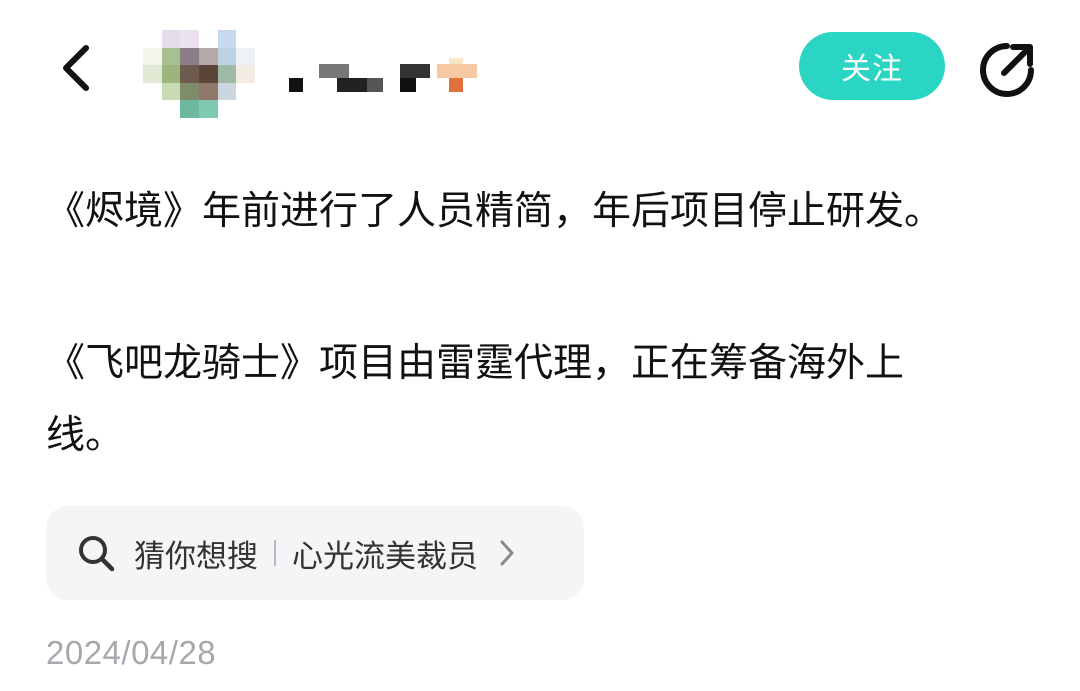 The width and height of the screenshot is (1080, 691). What do you see at coordinates (507, 553) in the screenshot?
I see `chevron-right-icon` at bounding box center [507, 553].